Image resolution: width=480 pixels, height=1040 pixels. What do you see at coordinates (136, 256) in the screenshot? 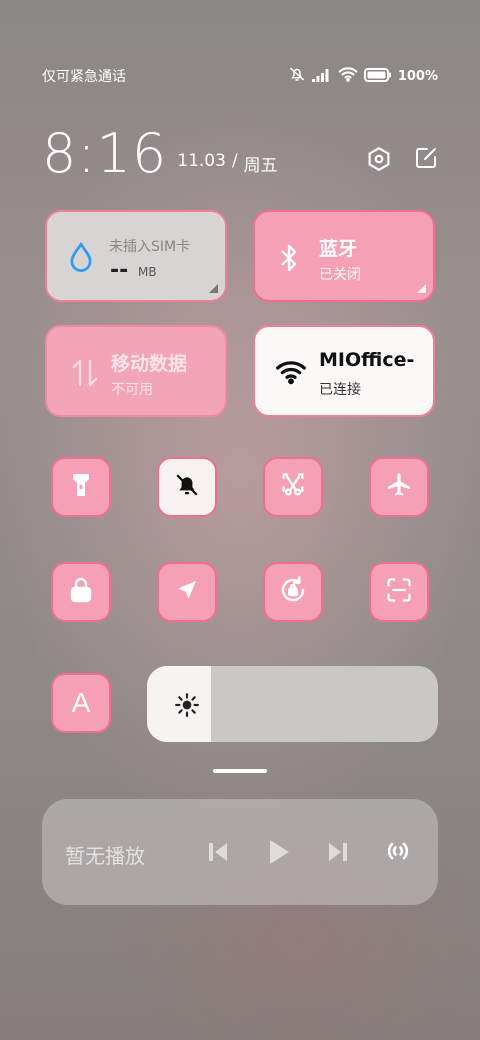
I see `data-usage-tile: 未插入SIM卡 -- MB` at bounding box center [136, 256].